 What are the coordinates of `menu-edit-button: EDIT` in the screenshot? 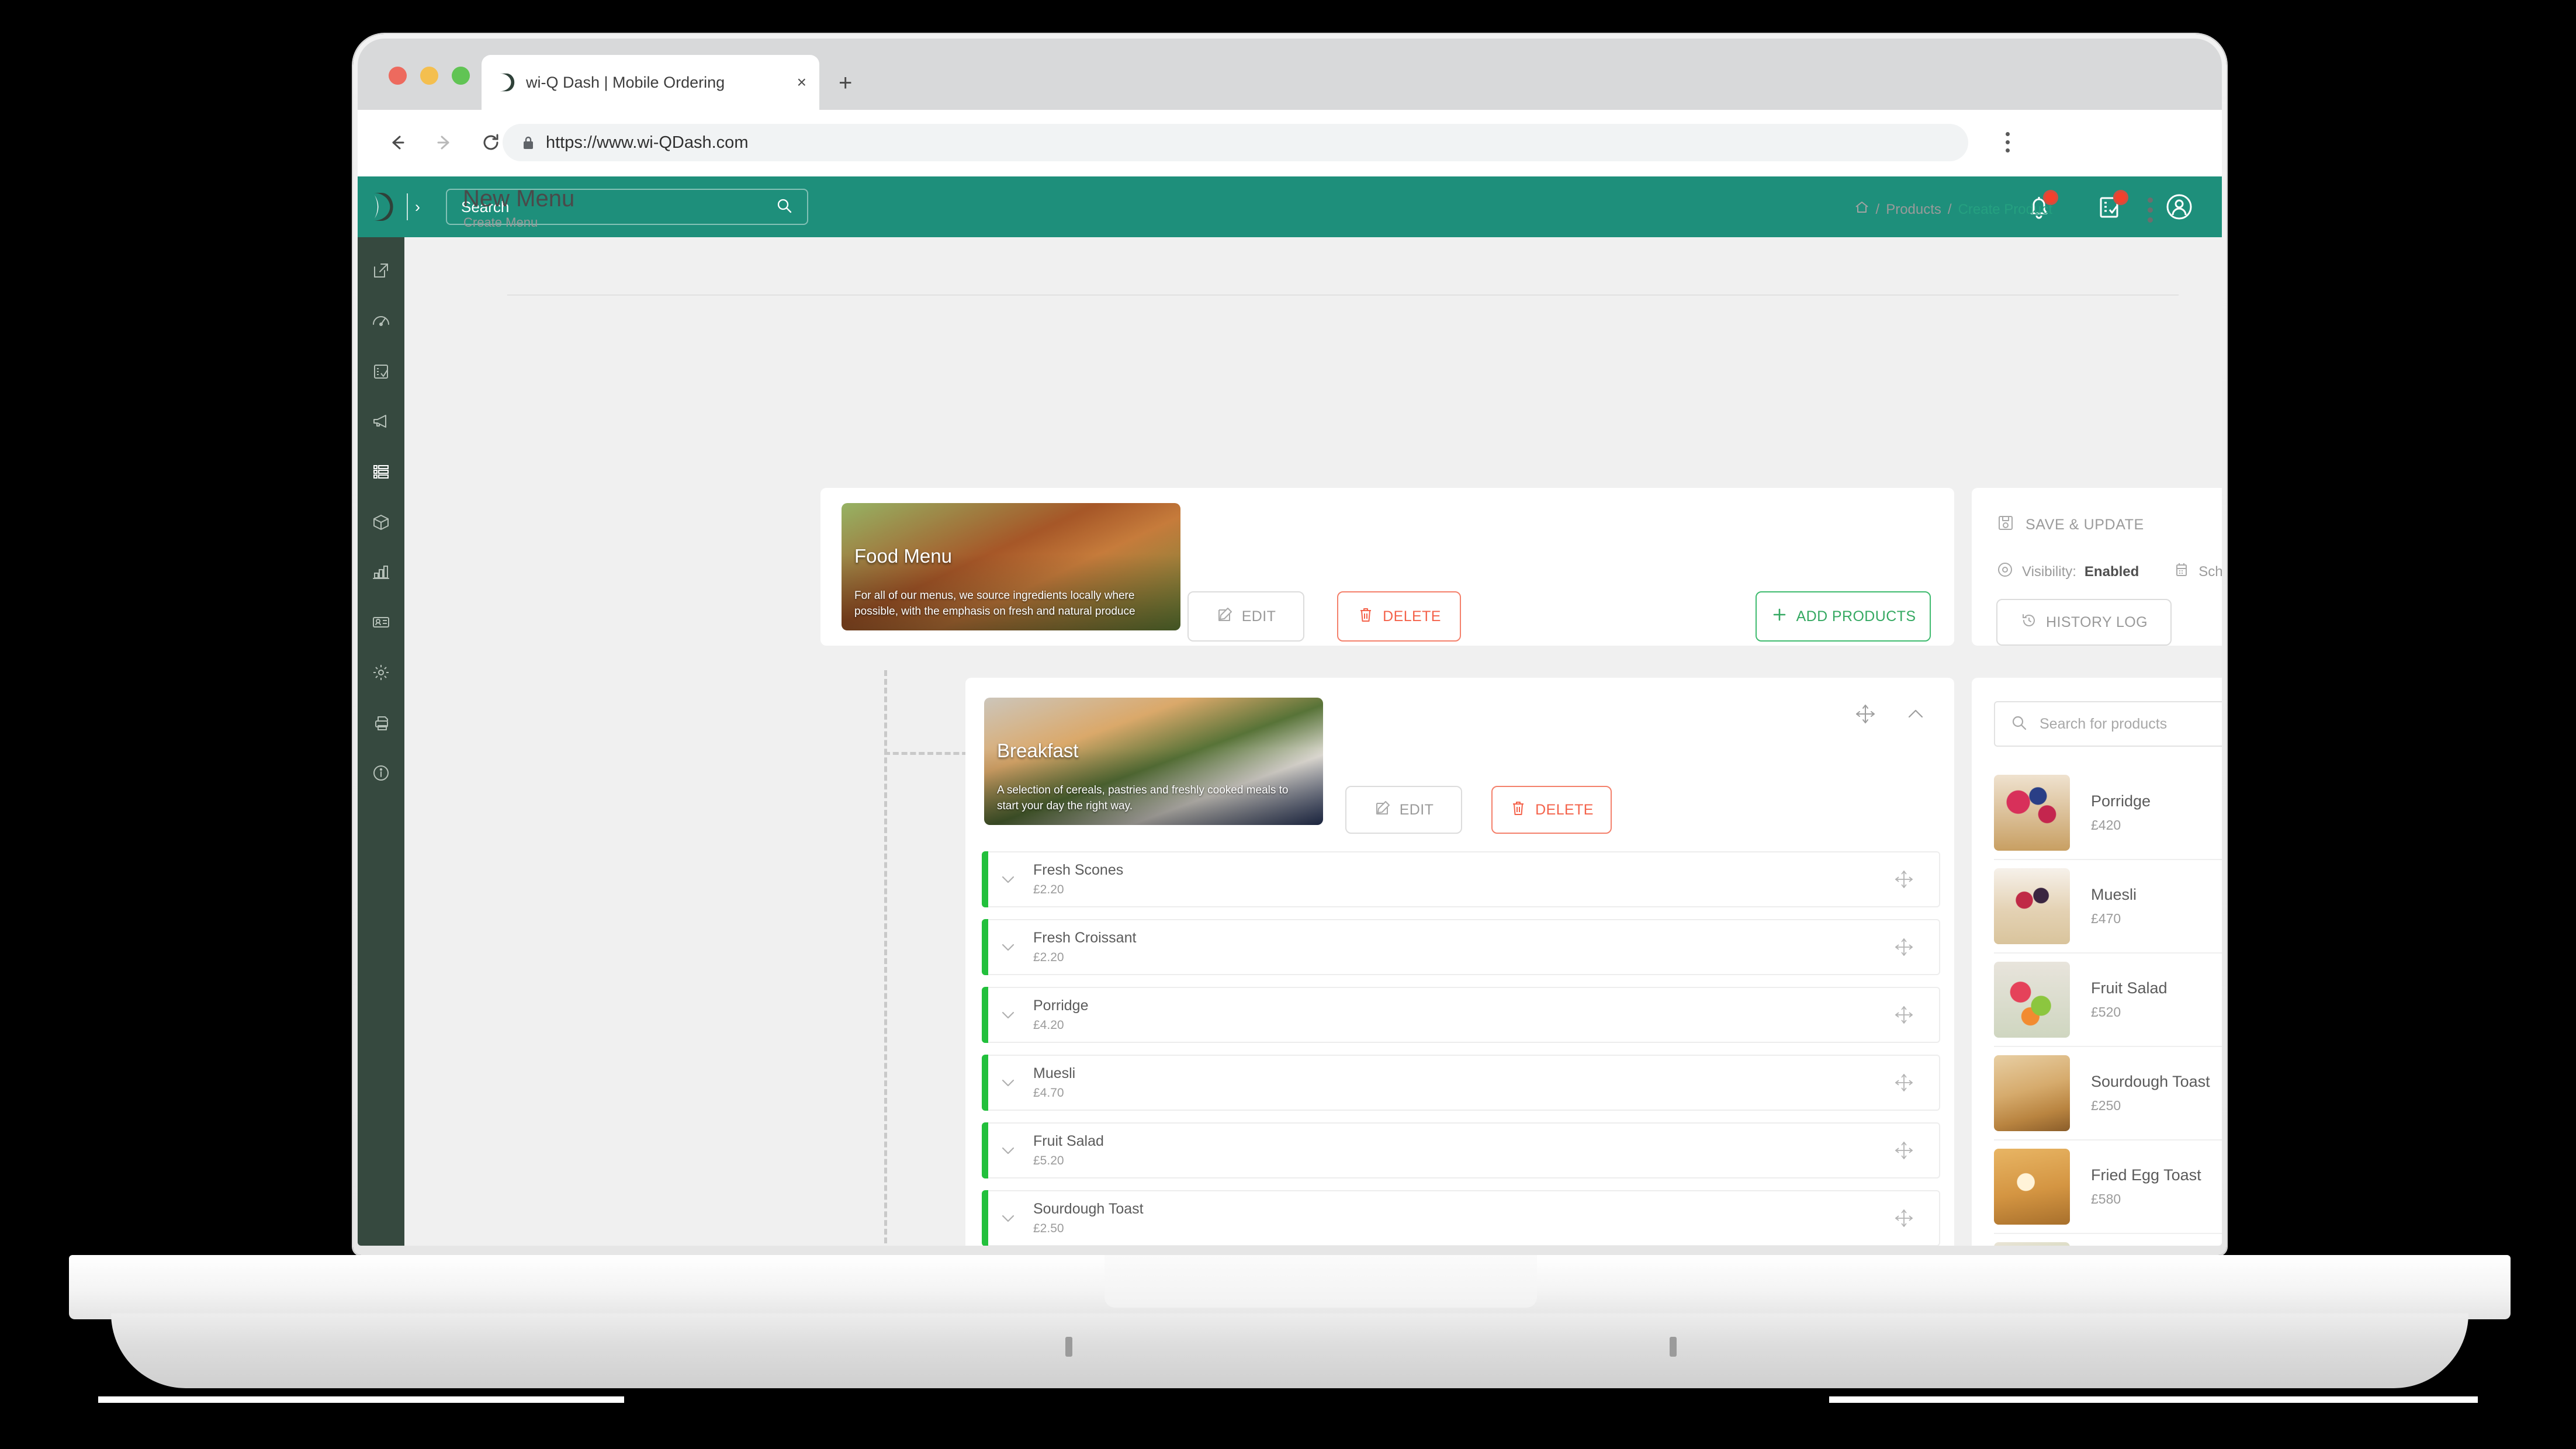 It's located at (1245, 616).